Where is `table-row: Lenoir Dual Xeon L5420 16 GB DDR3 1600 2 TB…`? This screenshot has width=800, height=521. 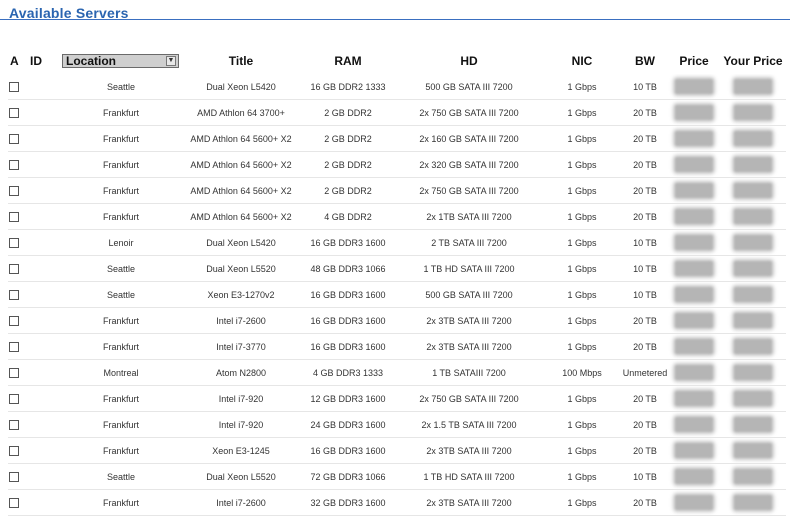
table-row: Lenoir Dual Xeon L5420 16 GB DDR3 1600 2 TB… is located at coordinates (397, 242).